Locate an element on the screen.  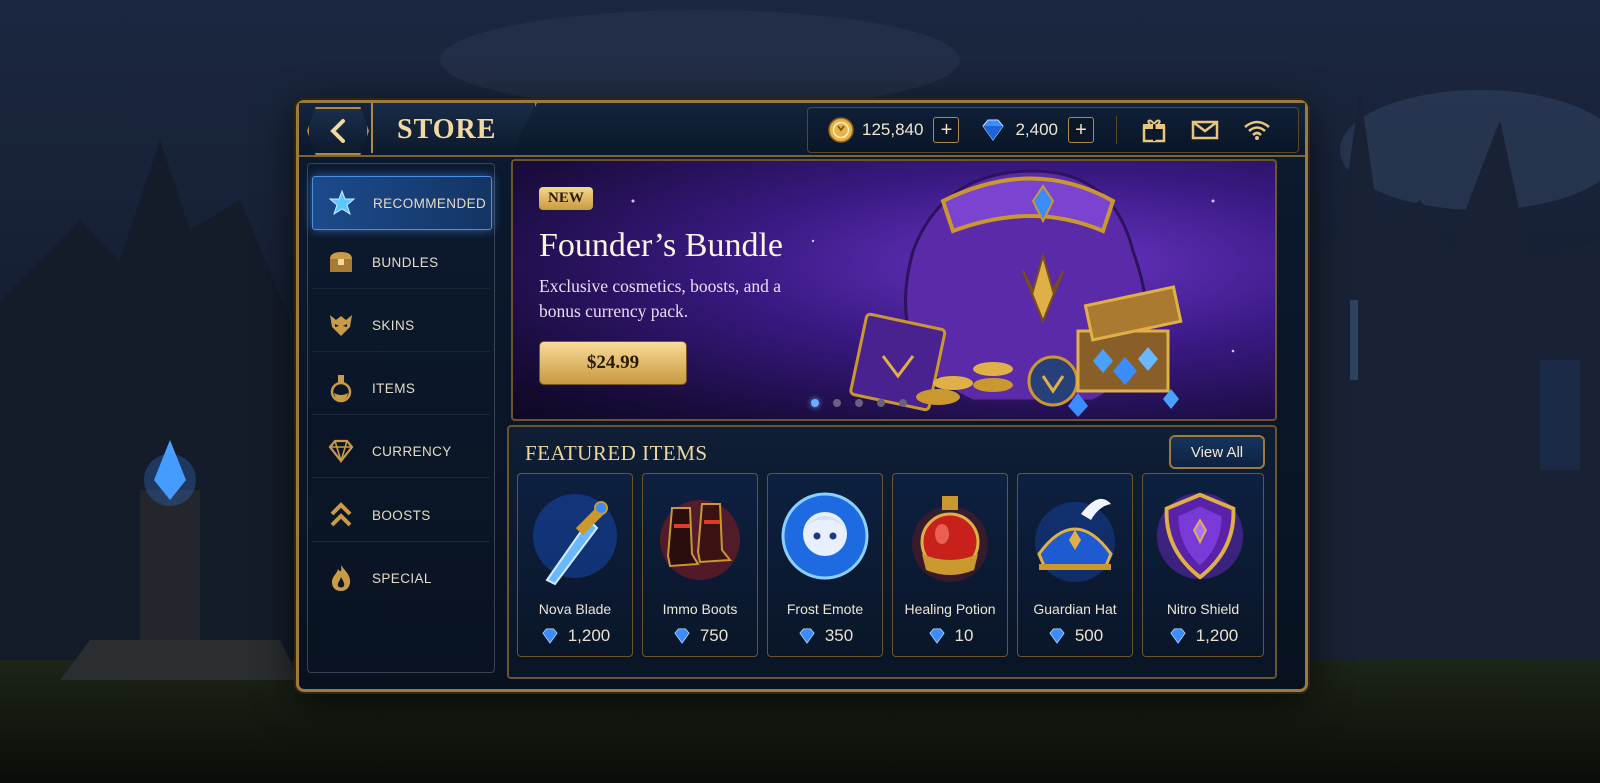
helmet-icon is located at coordinates (1075, 536).